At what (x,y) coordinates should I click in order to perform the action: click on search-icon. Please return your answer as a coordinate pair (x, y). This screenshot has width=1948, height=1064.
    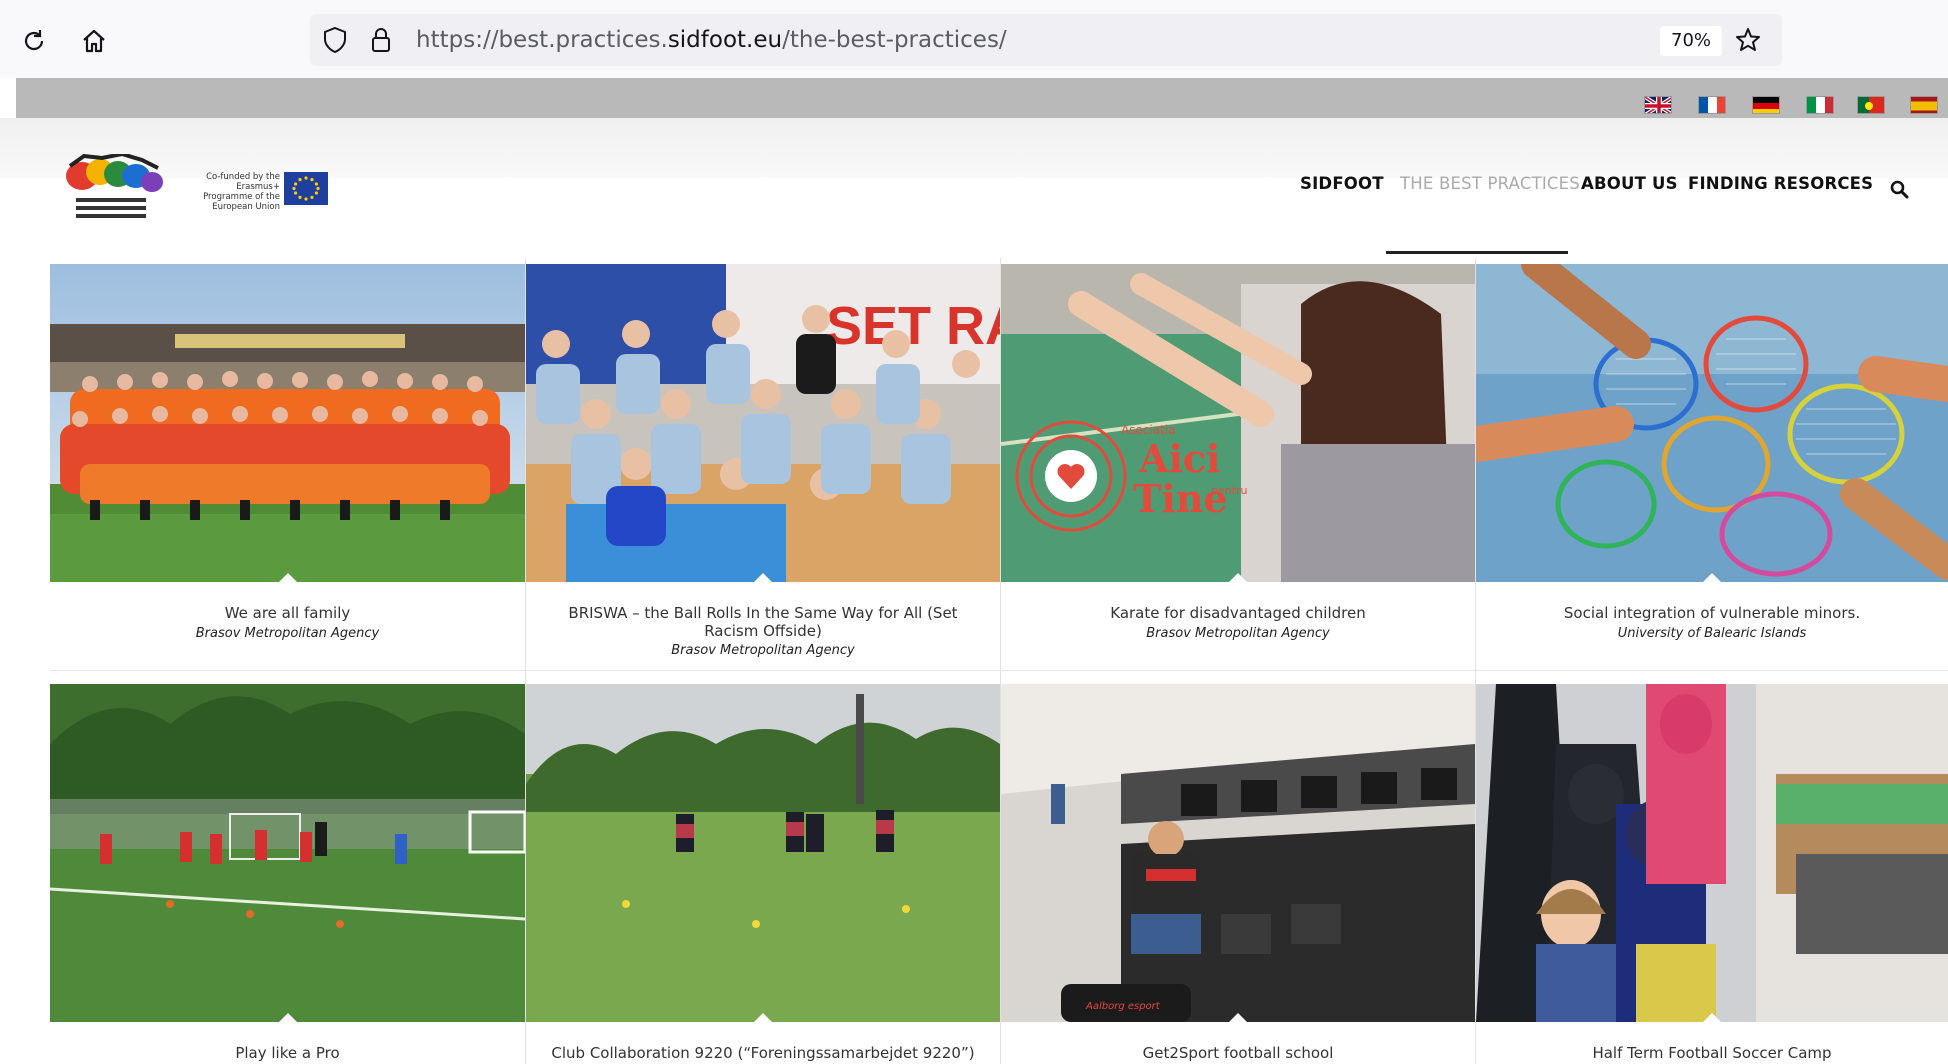
    Looking at the image, I should click on (1900, 190).